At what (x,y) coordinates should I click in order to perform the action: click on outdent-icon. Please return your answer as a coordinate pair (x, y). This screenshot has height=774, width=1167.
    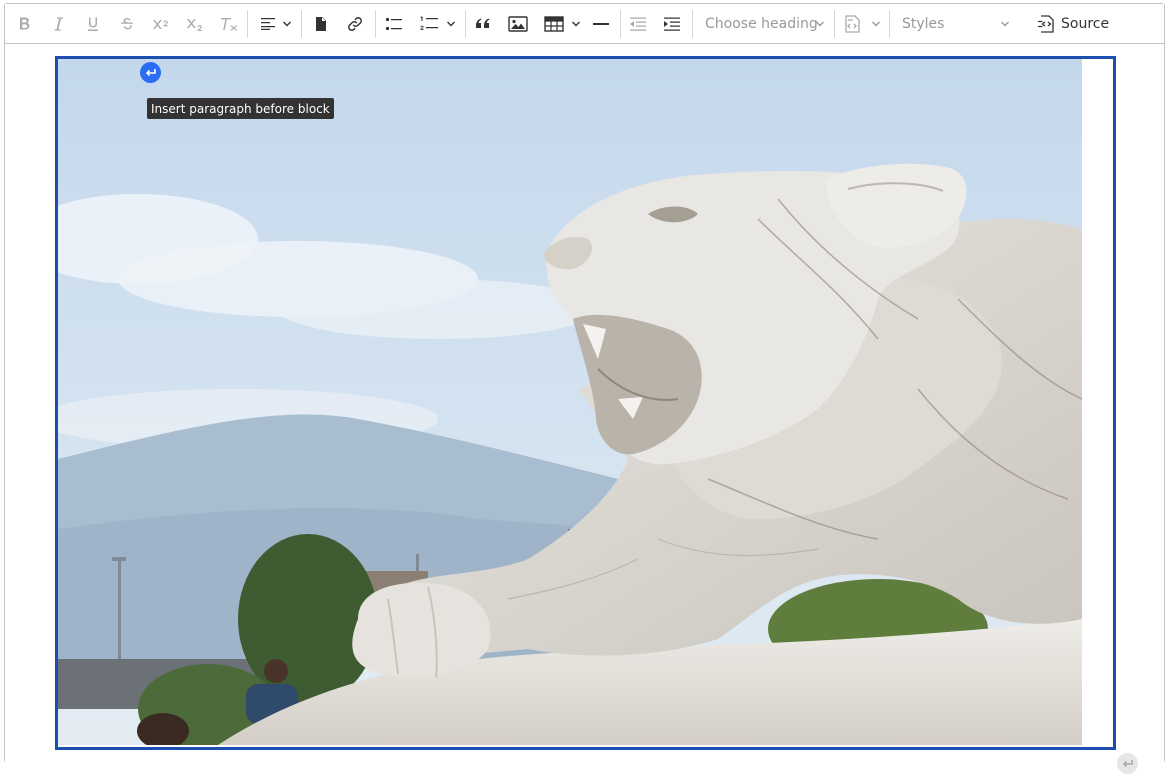
    Looking at the image, I should click on (638, 24).